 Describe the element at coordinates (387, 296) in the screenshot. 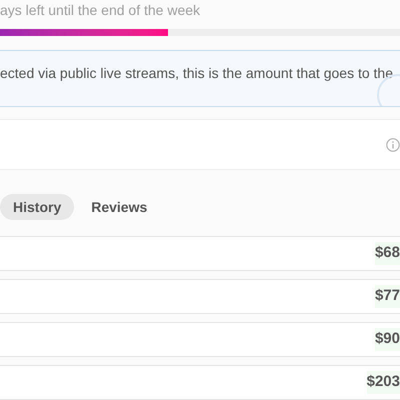

I see `amount: $77` at that location.